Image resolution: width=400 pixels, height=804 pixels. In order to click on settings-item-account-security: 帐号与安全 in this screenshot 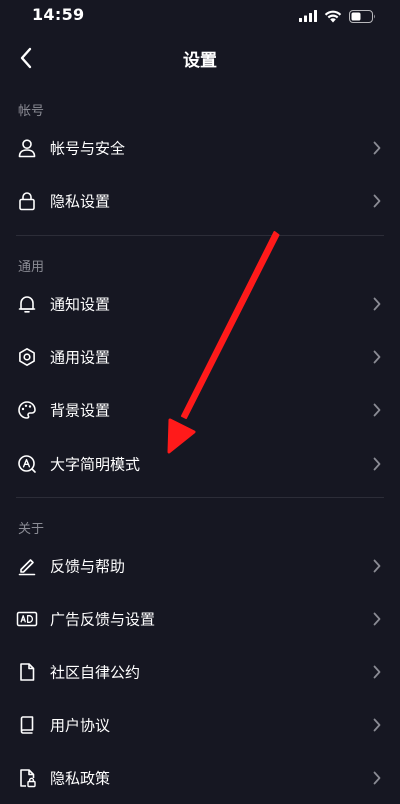, I will do `click(200, 147)`.